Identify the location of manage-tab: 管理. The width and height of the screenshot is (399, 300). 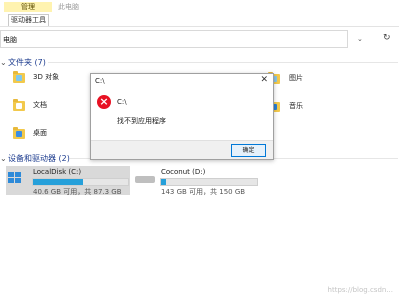
(28, 7).